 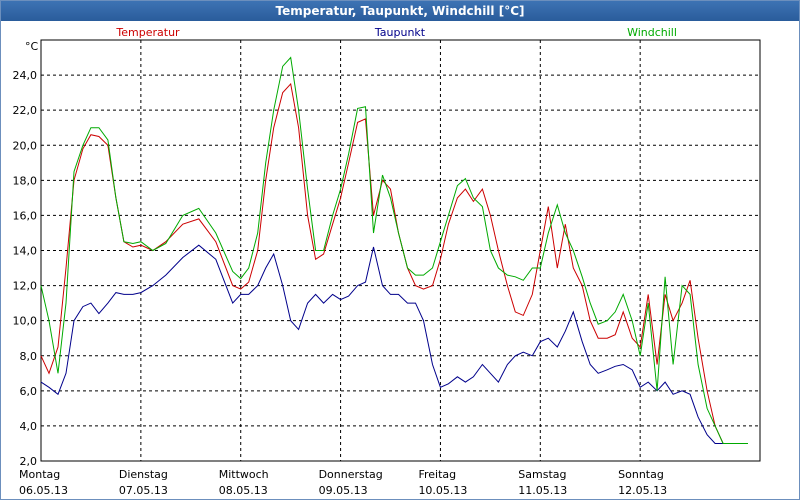 What do you see at coordinates (29, 426) in the screenshot?
I see `y-tick-label: 4,0` at bounding box center [29, 426].